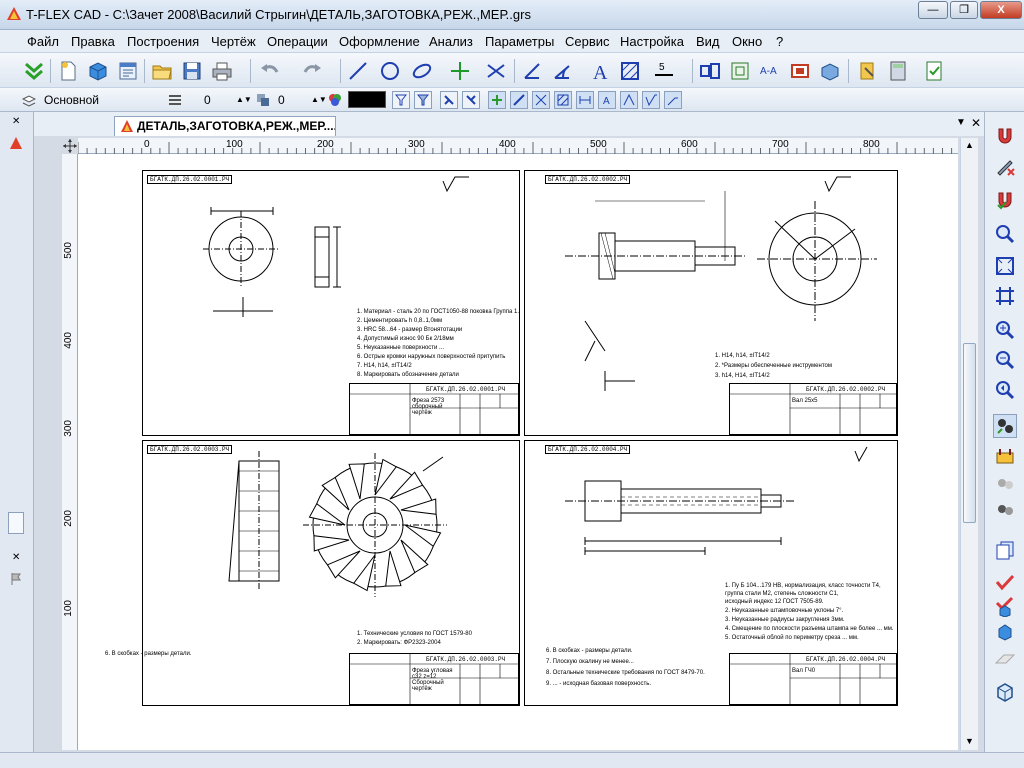 The height and width of the screenshot is (768, 1024). Describe the element at coordinates (969, 145) in the screenshot. I see `scroll-up-icon: ▲` at that location.